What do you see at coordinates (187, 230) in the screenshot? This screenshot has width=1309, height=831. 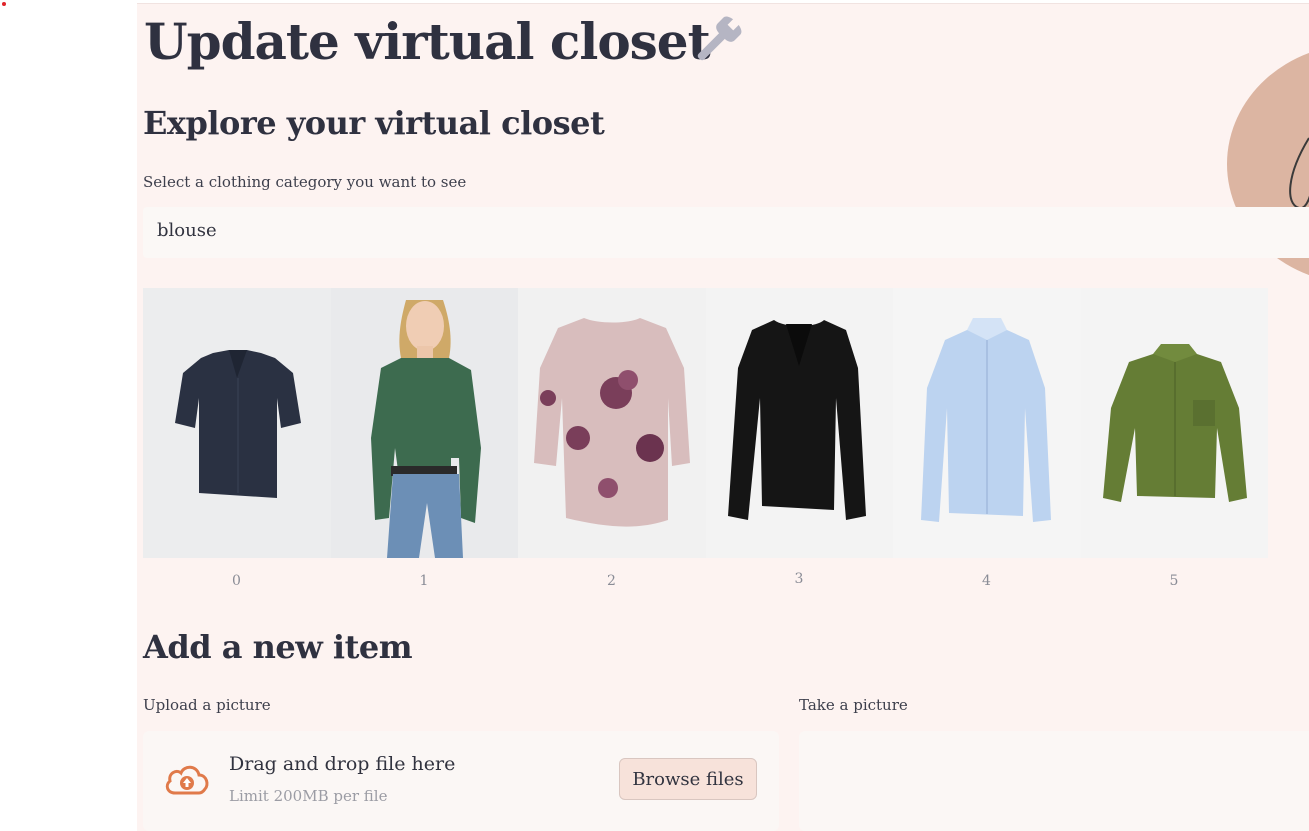 I see `category-select-value: blouse` at bounding box center [187, 230].